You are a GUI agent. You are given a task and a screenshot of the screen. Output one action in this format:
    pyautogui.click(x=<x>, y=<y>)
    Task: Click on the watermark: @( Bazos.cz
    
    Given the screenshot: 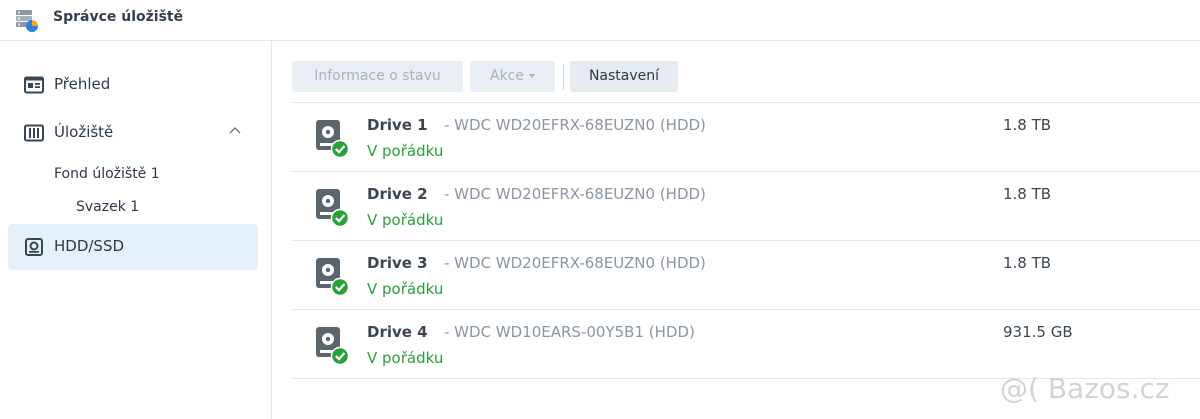 What is the action you would take?
    pyautogui.click(x=1085, y=388)
    